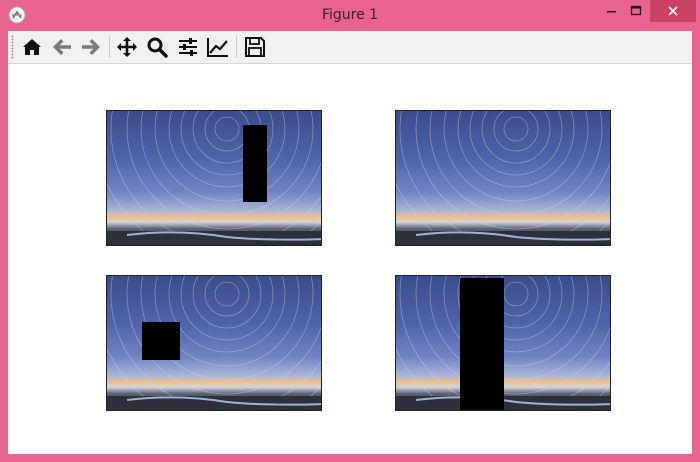 The width and height of the screenshot is (700, 462). I want to click on maximize-button, so click(636, 11).